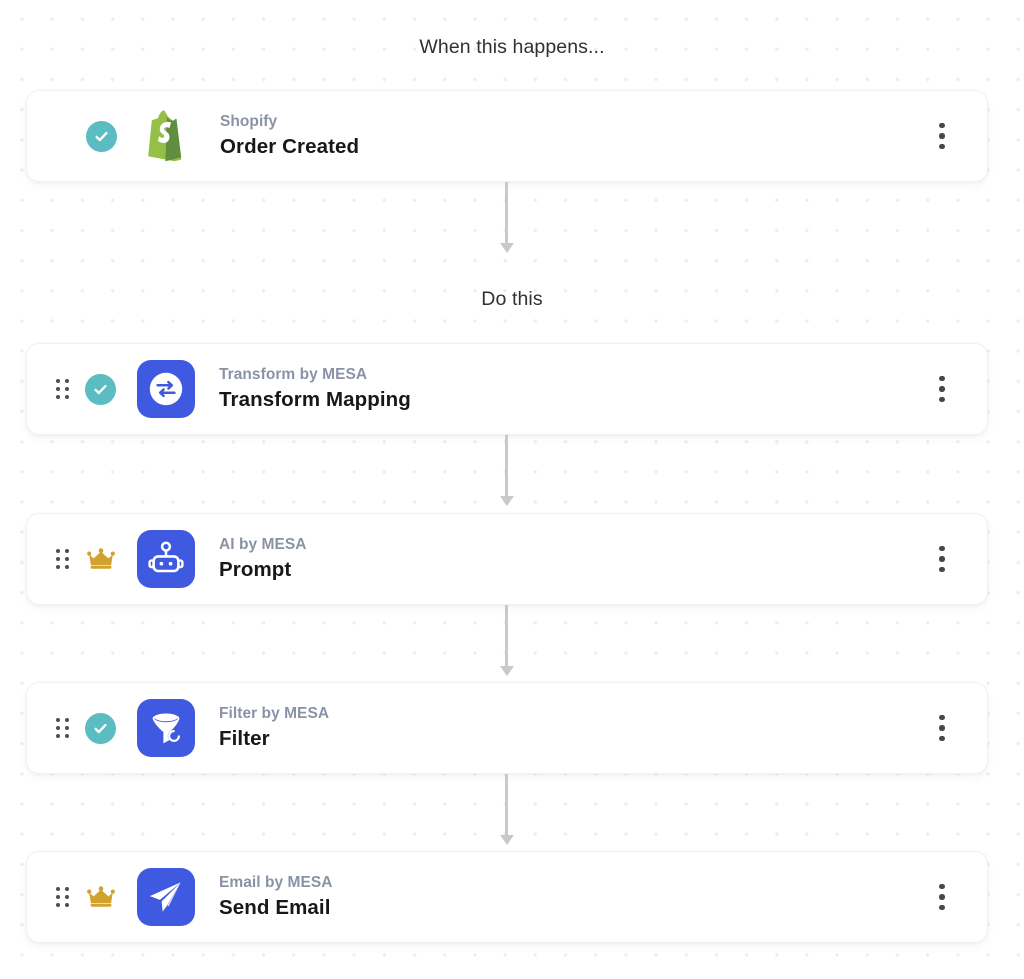  I want to click on app-name-label: Email by MESA, so click(276, 883).